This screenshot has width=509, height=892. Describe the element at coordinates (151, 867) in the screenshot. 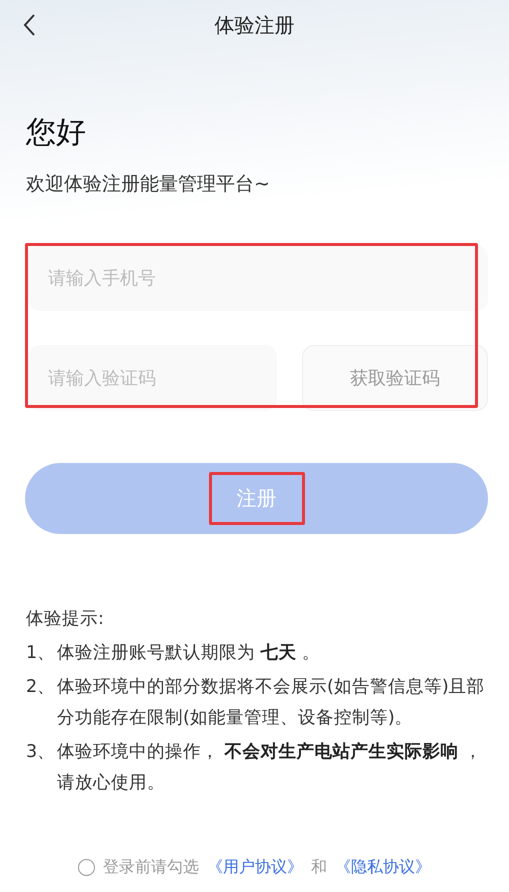

I see `agreement-text: 登录前请勾选` at that location.